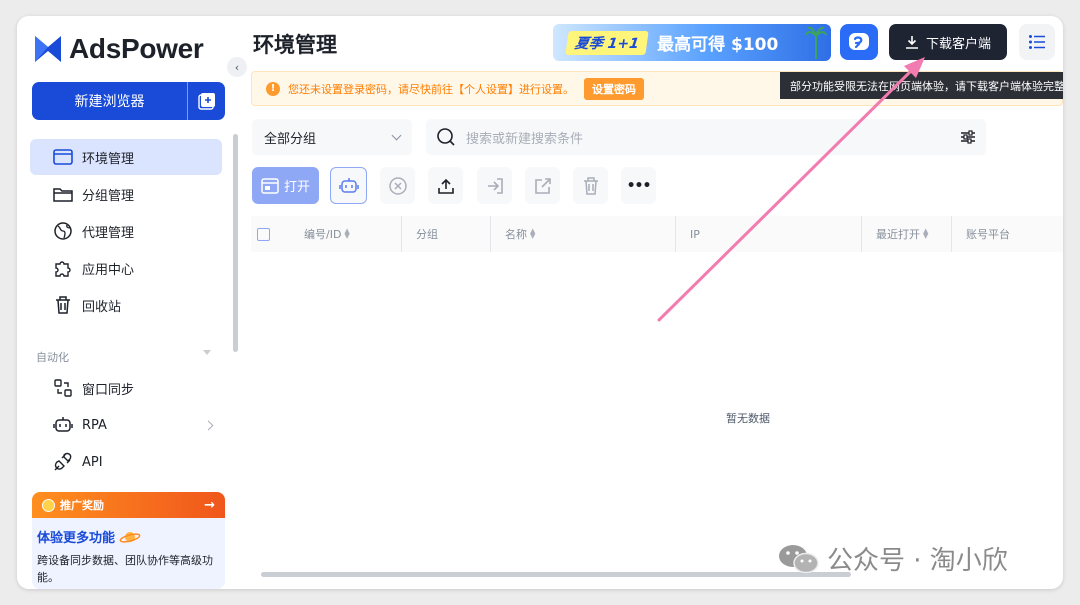 This screenshot has width=1080, height=605. I want to click on delete-button, so click(590, 185).